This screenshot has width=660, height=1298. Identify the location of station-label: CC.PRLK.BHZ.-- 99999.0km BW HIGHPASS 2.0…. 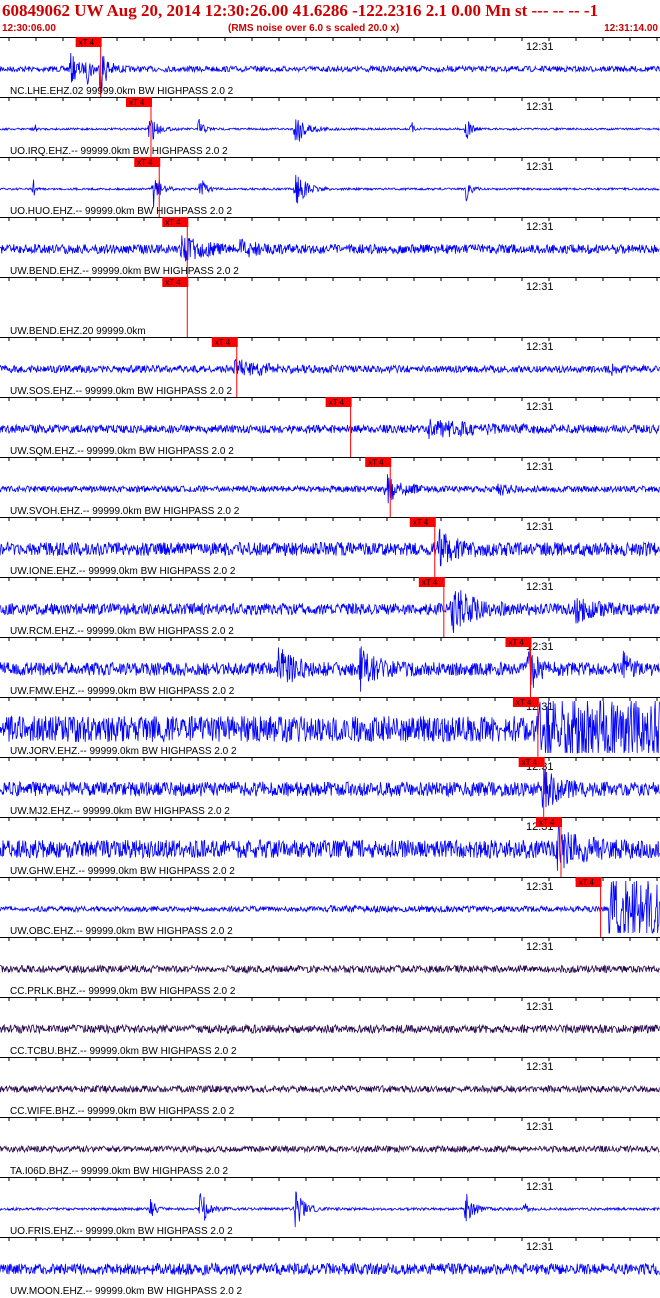
(123, 991).